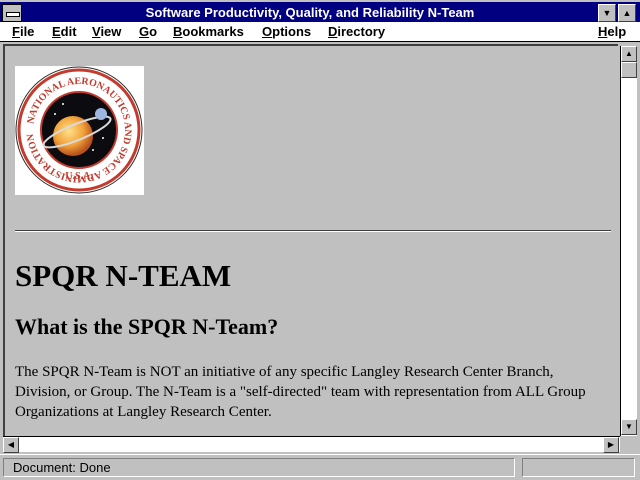 This screenshot has height=480, width=640. What do you see at coordinates (629, 54) in the screenshot?
I see `scroll-up-button: ▲` at bounding box center [629, 54].